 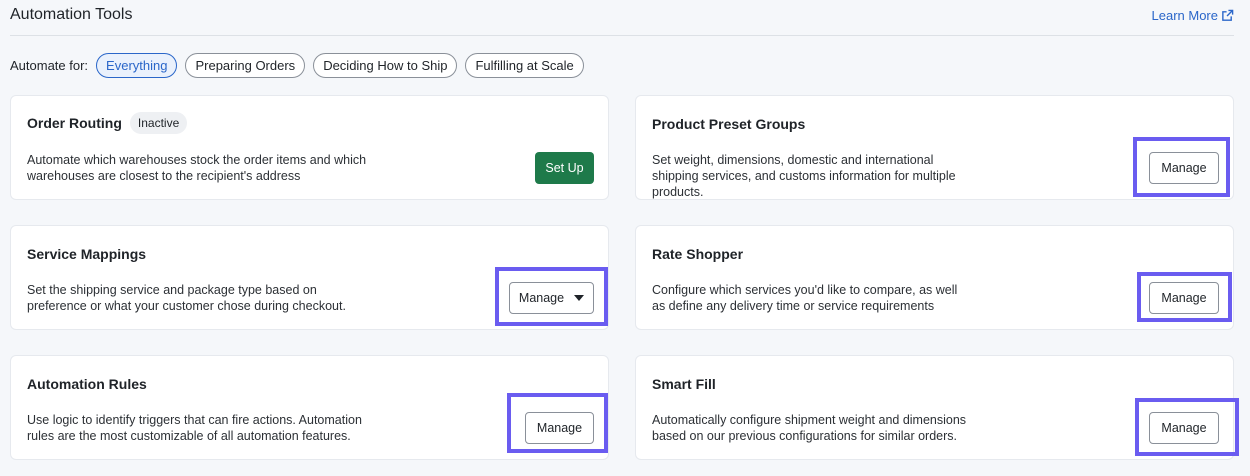 I want to click on caret-down-icon, so click(x=579, y=298).